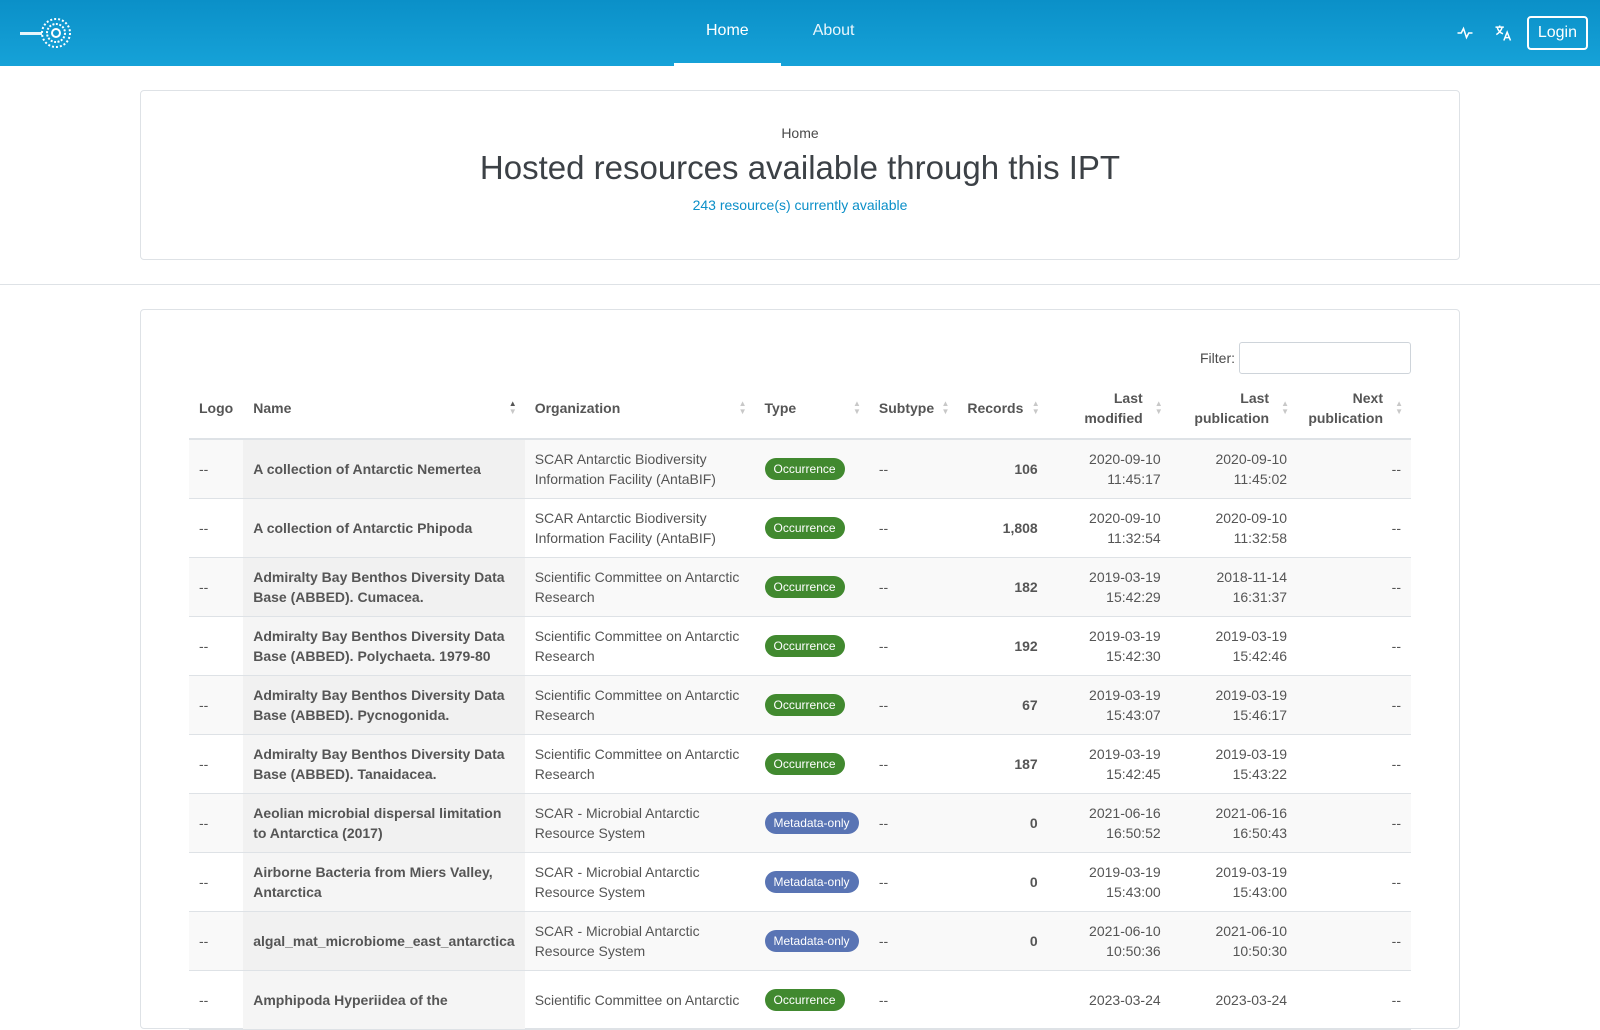  What do you see at coordinates (1002, 587) in the screenshot?
I see `cell-records: 182` at bounding box center [1002, 587].